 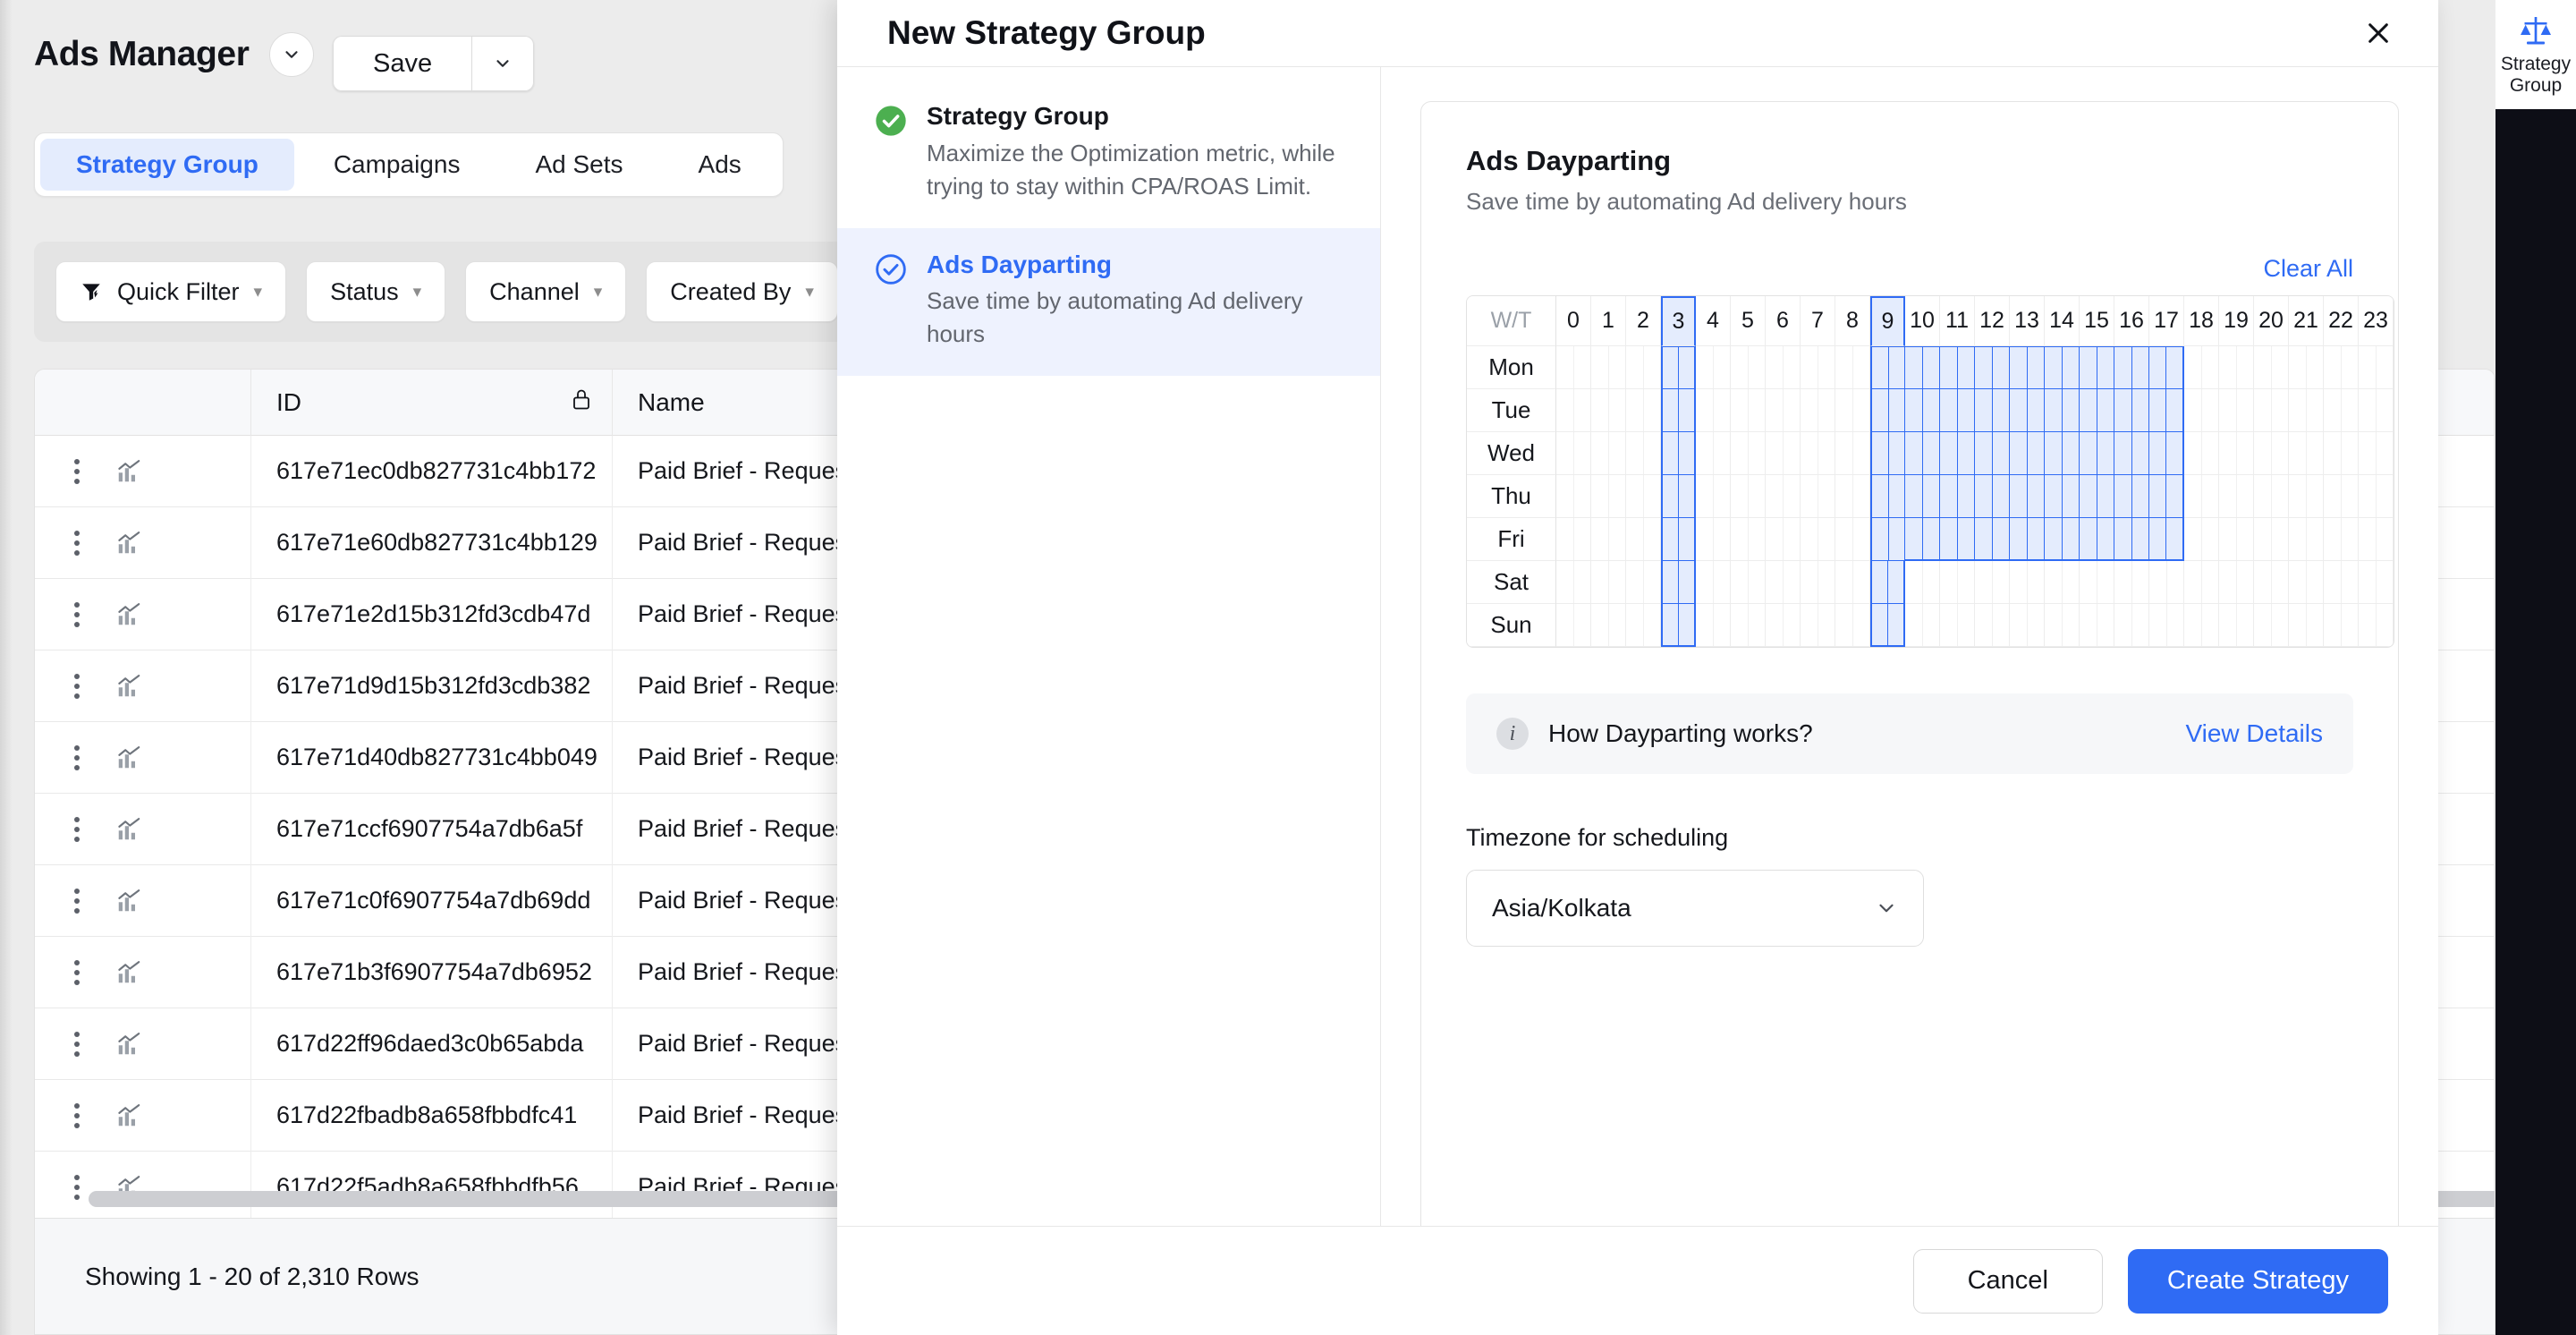 What do you see at coordinates (1922, 321) in the screenshot?
I see `dayparting-hour-header-10: 10` at bounding box center [1922, 321].